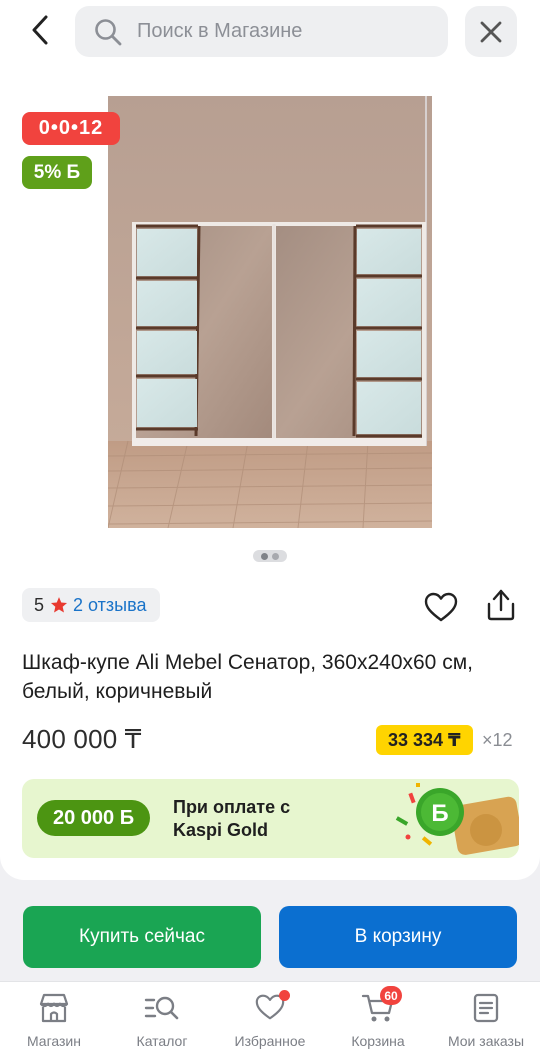 The image size is (540, 1053). Describe the element at coordinates (378, 1017) in the screenshot. I see `nav-cart: 60 Корзина` at that location.